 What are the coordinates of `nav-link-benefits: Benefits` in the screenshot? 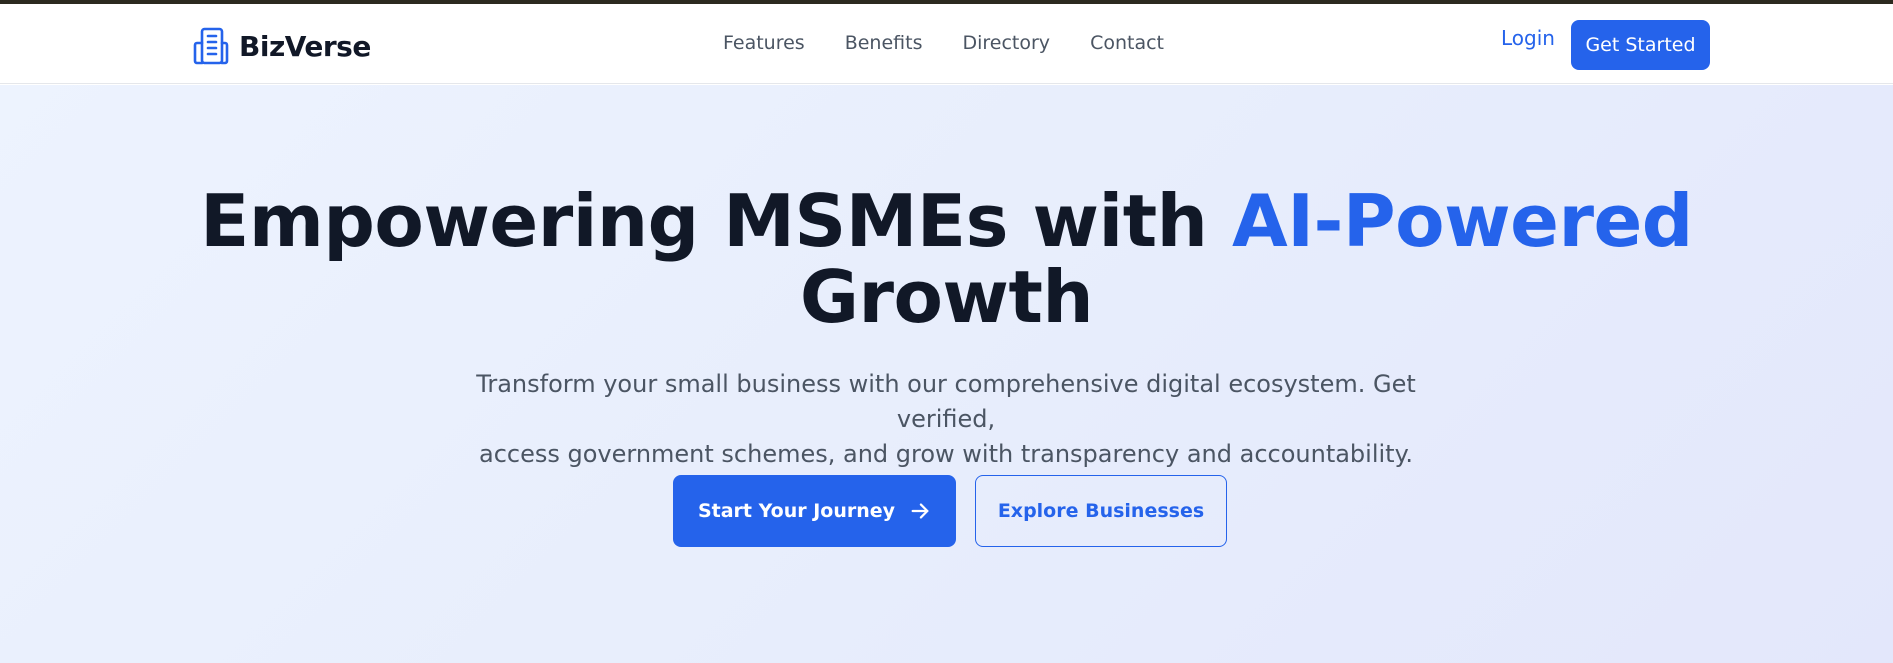 It's located at (884, 43).